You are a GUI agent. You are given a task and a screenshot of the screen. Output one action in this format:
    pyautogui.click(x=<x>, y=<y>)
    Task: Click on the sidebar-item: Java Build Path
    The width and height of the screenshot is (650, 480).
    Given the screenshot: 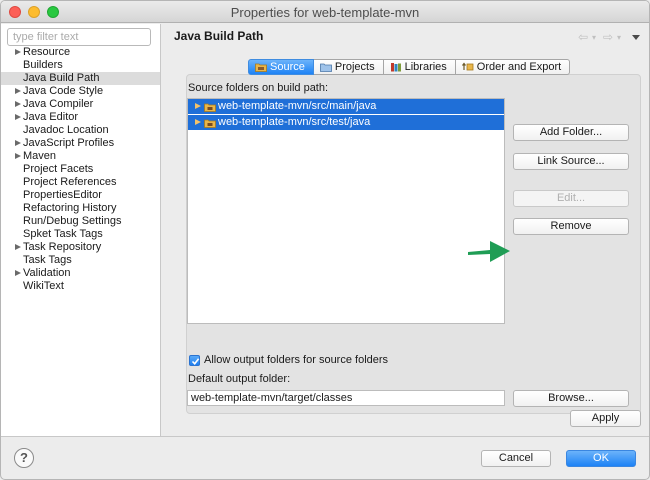 What is the action you would take?
    pyautogui.click(x=80, y=78)
    